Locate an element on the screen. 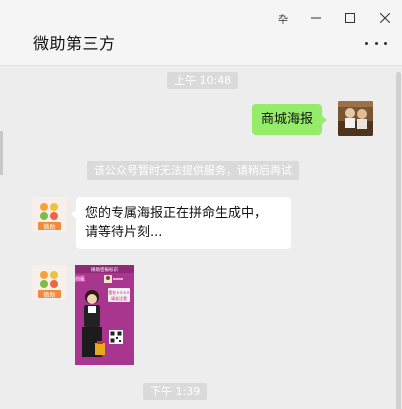 The image size is (402, 409). timestamp: 下午 1:39 is located at coordinates (175, 391).